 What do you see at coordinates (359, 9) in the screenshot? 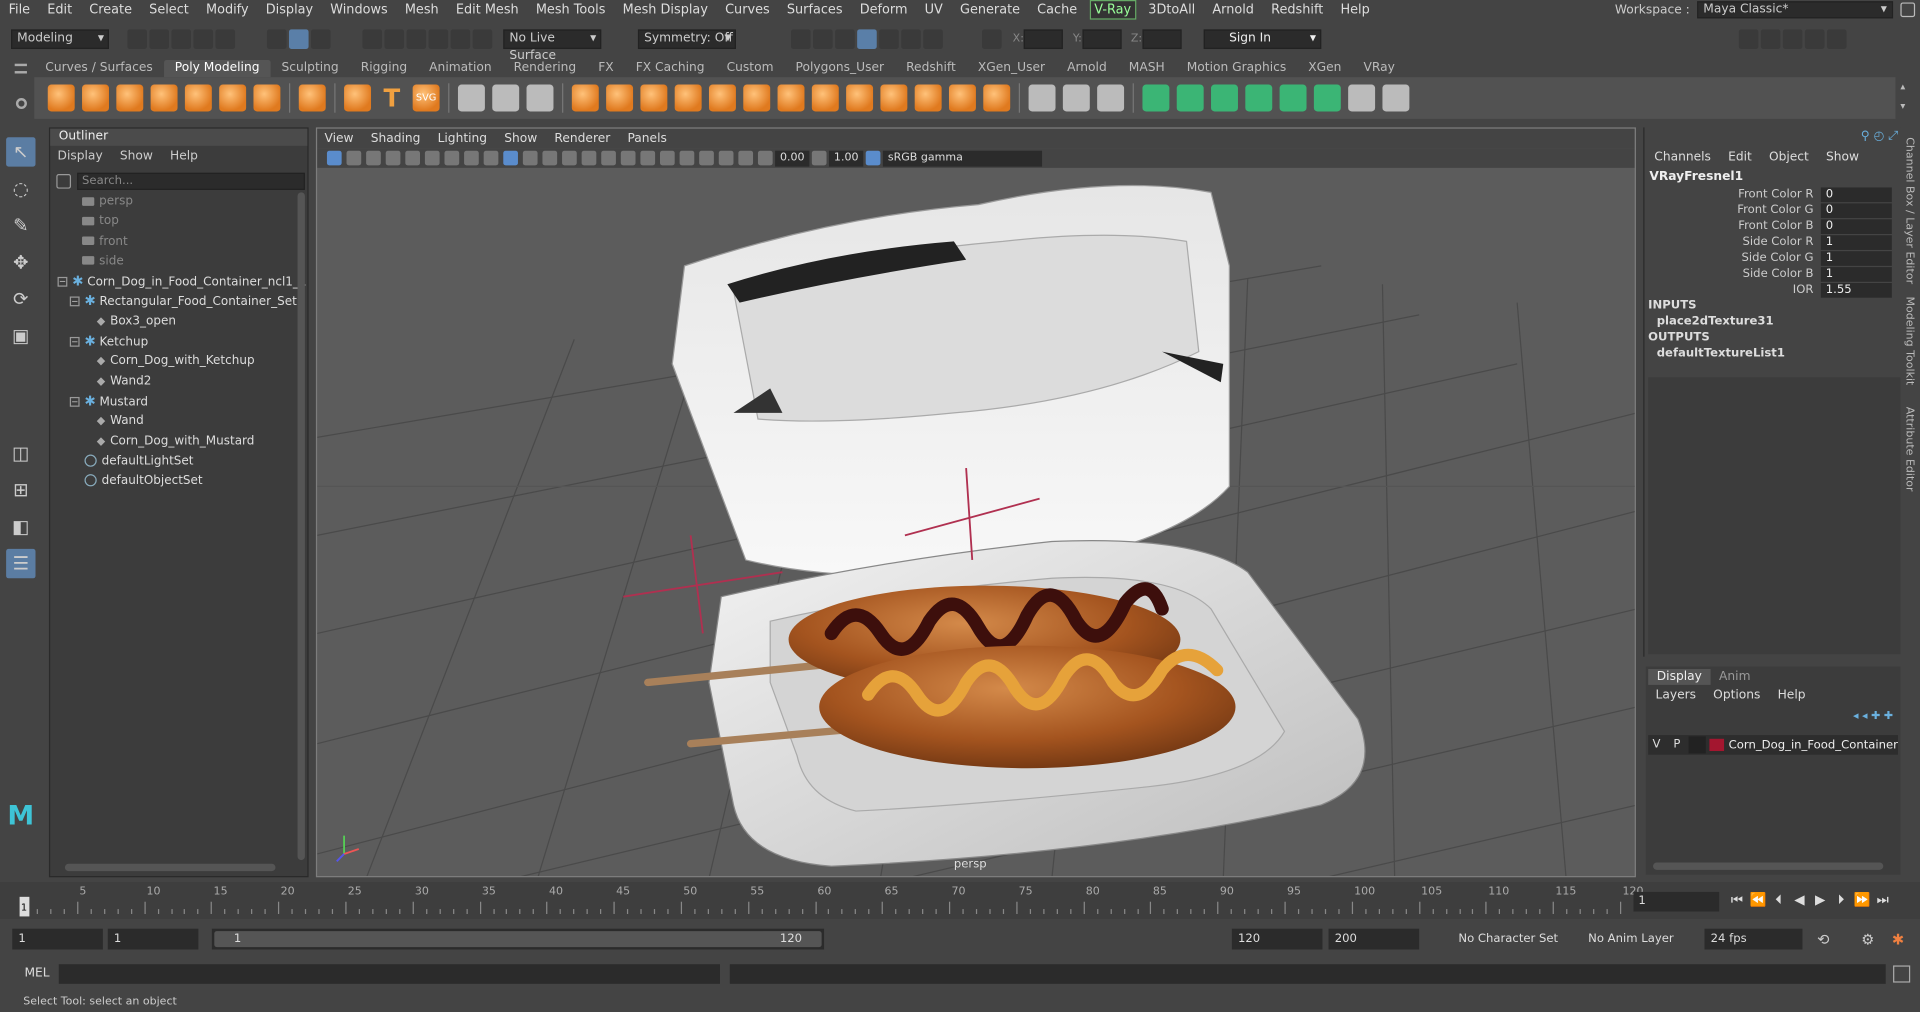
I see `menu-windows: Windows` at bounding box center [359, 9].